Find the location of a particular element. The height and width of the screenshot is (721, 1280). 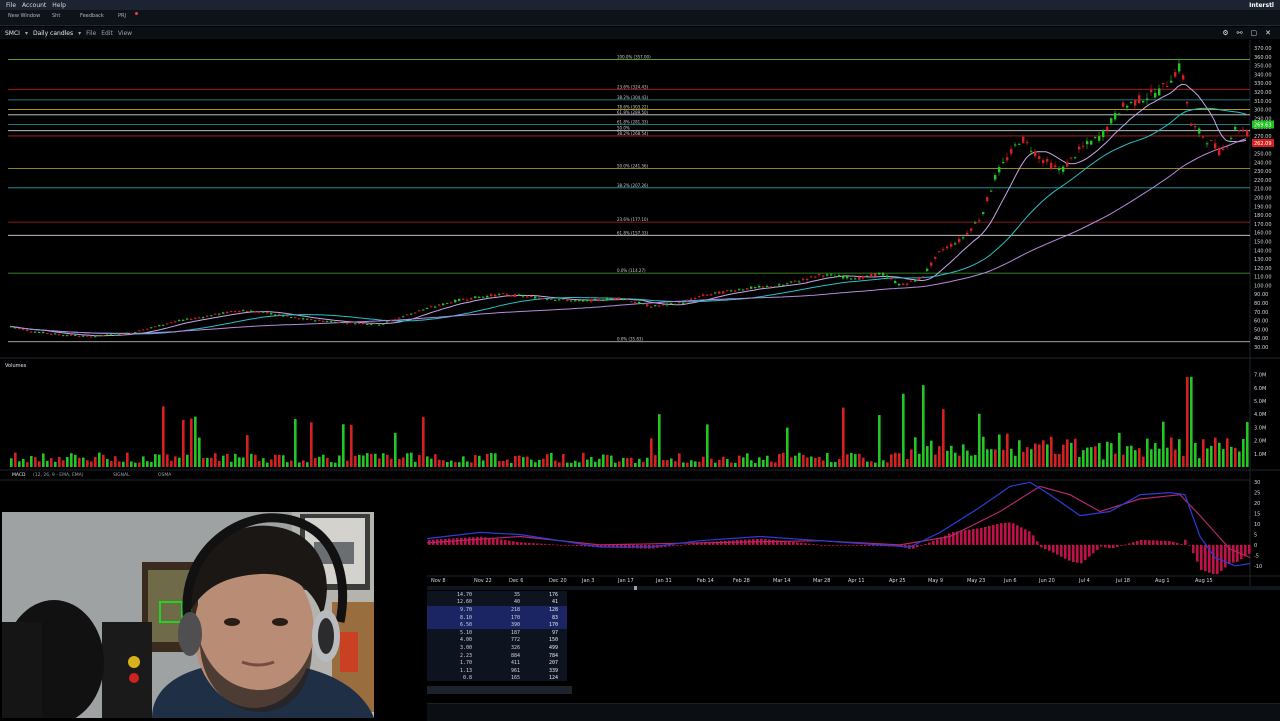

date-axis-tick: Feb 14 is located at coordinates (705, 581).